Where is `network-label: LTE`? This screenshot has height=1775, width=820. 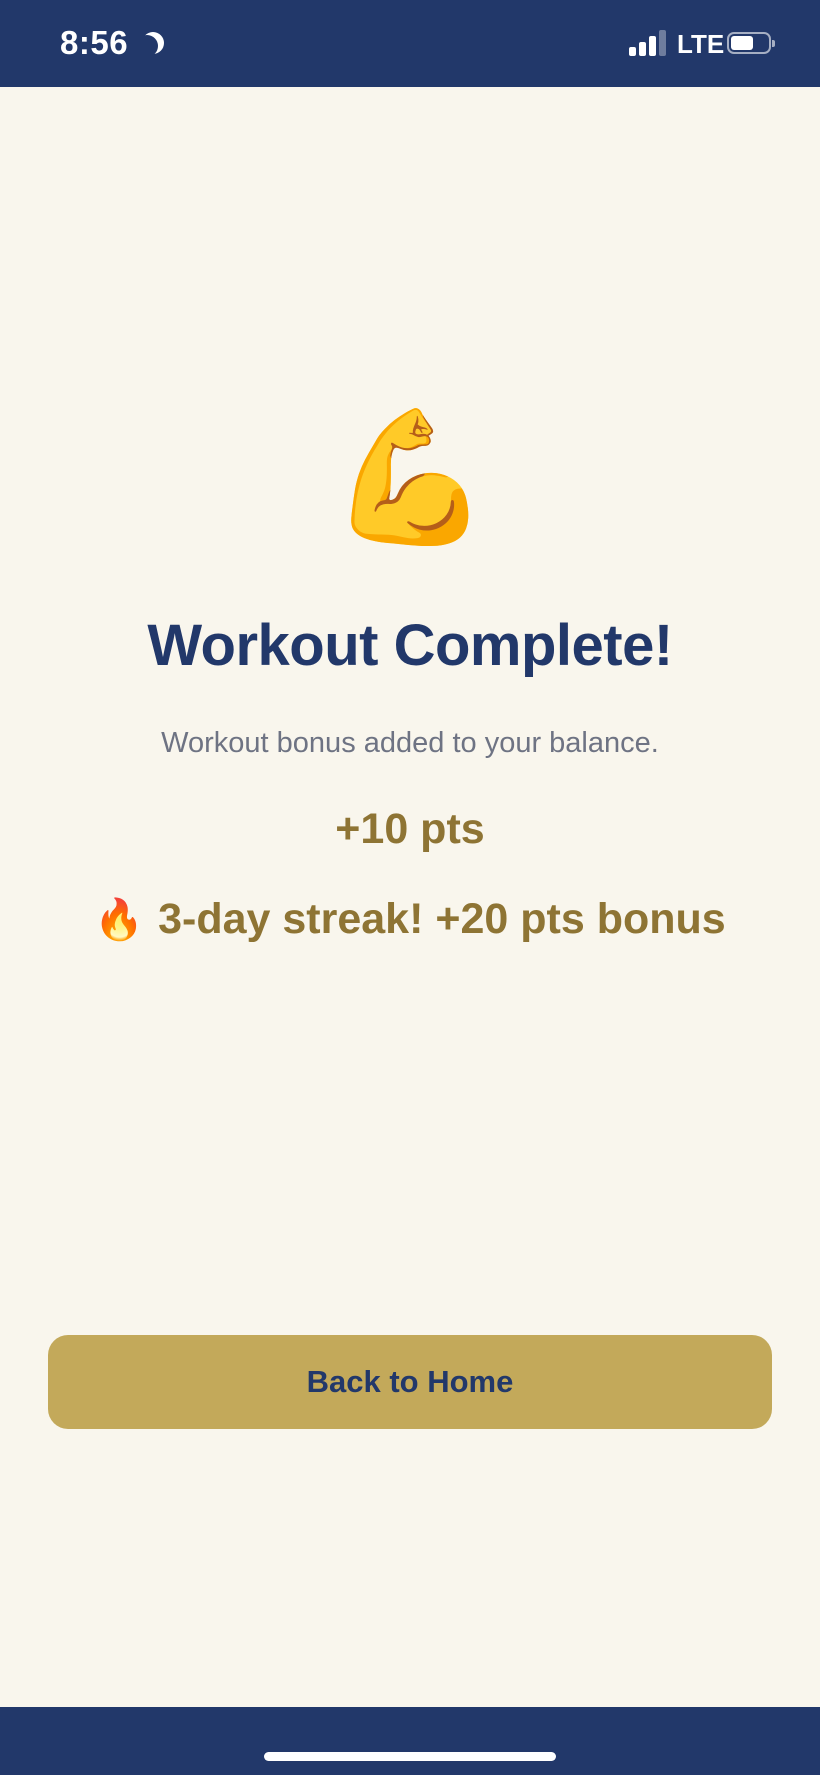 network-label: LTE is located at coordinates (701, 44).